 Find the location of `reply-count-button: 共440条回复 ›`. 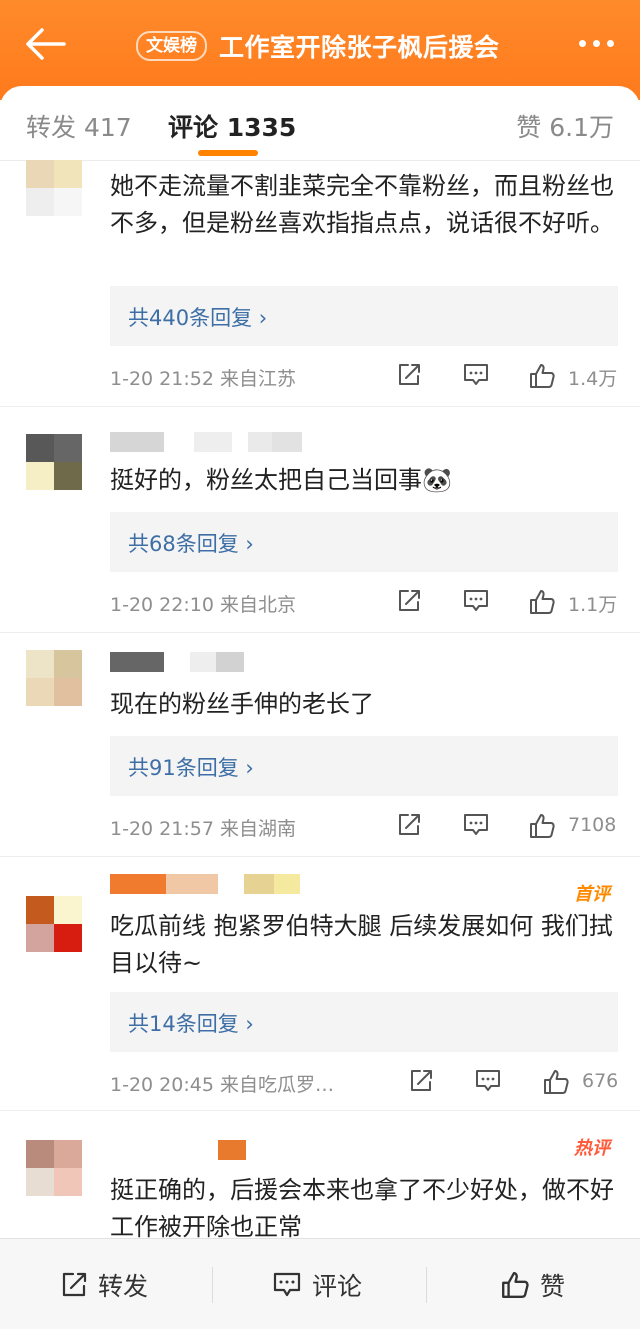

reply-count-button: 共440条回复 › is located at coordinates (364, 316).